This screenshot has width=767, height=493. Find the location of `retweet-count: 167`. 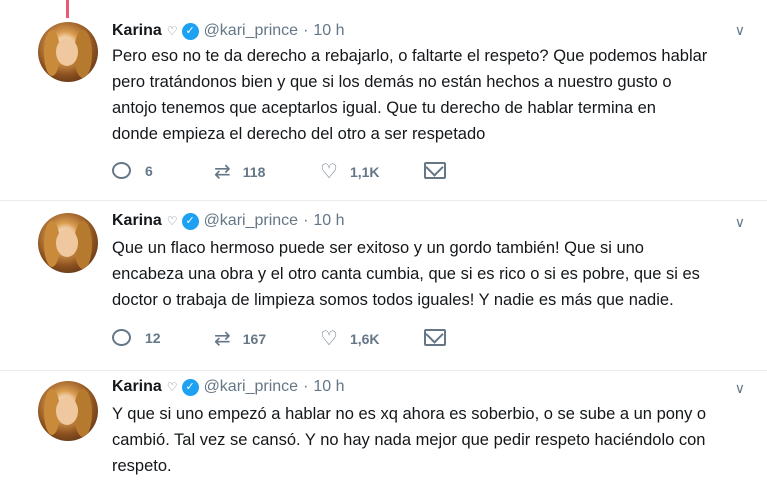

retweet-count: 167 is located at coordinates (254, 339).